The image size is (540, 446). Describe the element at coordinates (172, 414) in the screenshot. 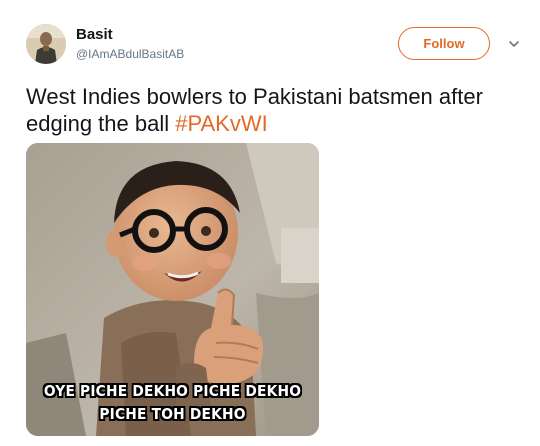

I see `meme-caption-line2: PICHE TOH DEKHO` at that location.